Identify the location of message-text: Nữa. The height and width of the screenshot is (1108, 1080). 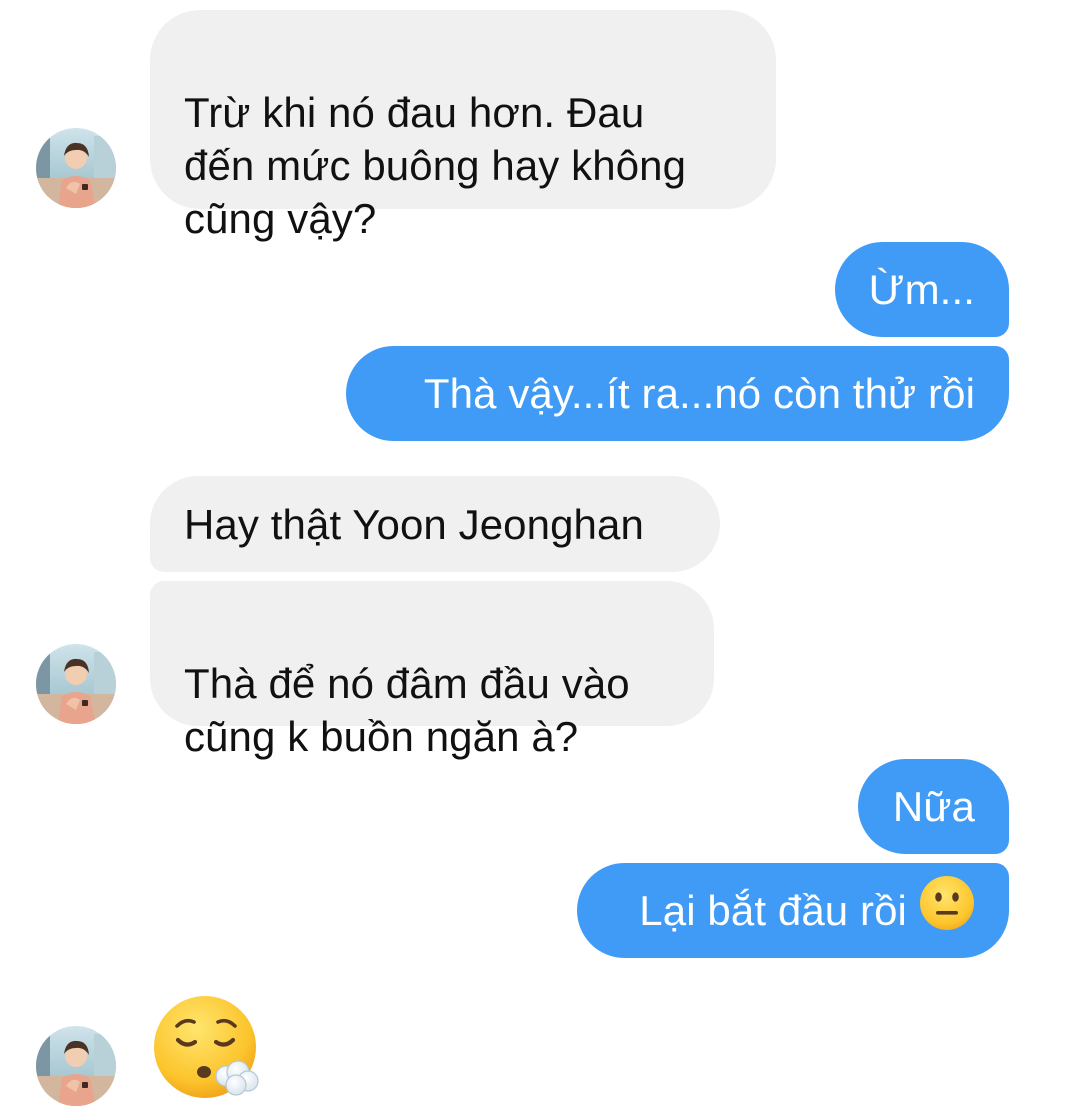
(933, 806).